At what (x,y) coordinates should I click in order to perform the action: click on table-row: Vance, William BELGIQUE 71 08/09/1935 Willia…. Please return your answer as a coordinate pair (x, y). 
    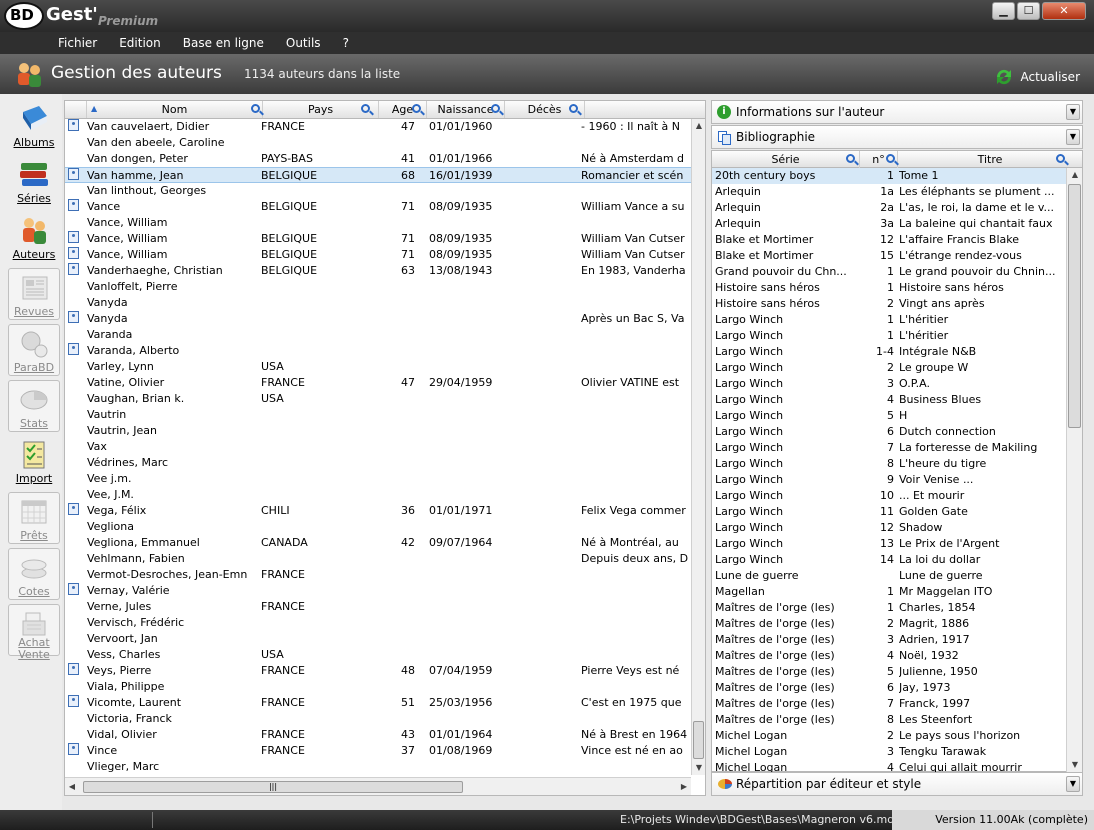
    Looking at the image, I should click on (378, 239).